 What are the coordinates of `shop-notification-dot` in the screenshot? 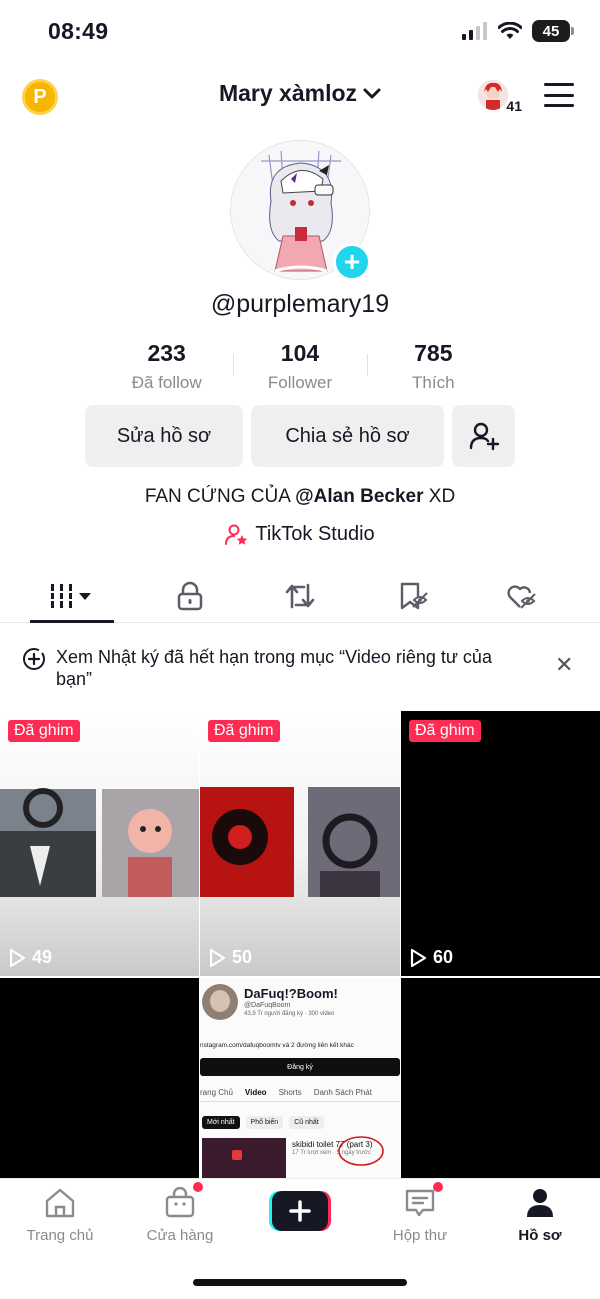 It's located at (198, 1187).